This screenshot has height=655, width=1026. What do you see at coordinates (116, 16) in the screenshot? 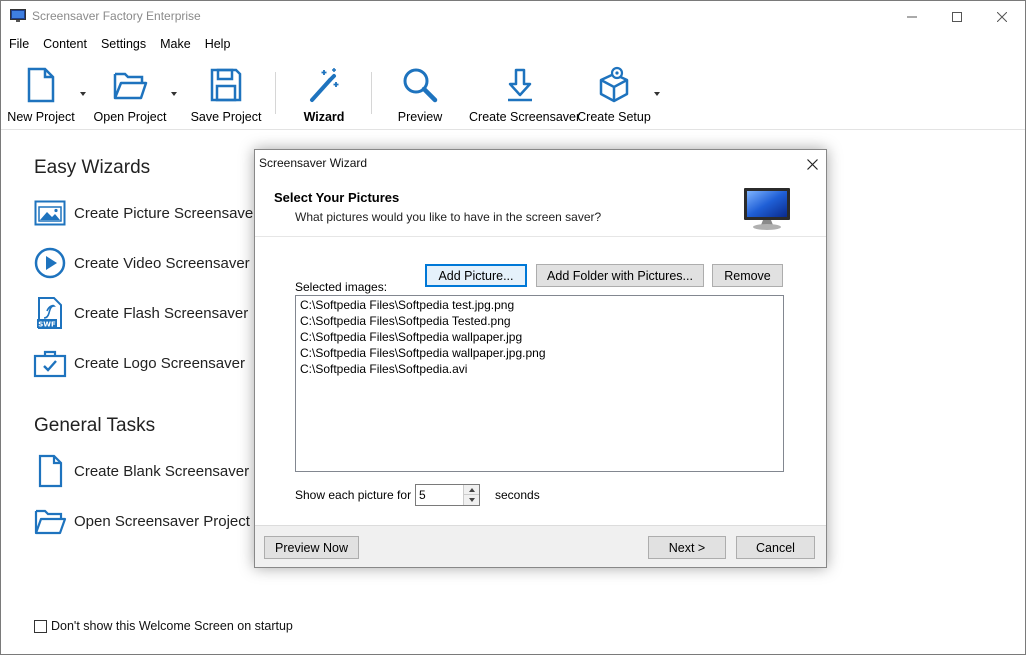
I see `window-title: Screensaver Factory Enterprise` at bounding box center [116, 16].